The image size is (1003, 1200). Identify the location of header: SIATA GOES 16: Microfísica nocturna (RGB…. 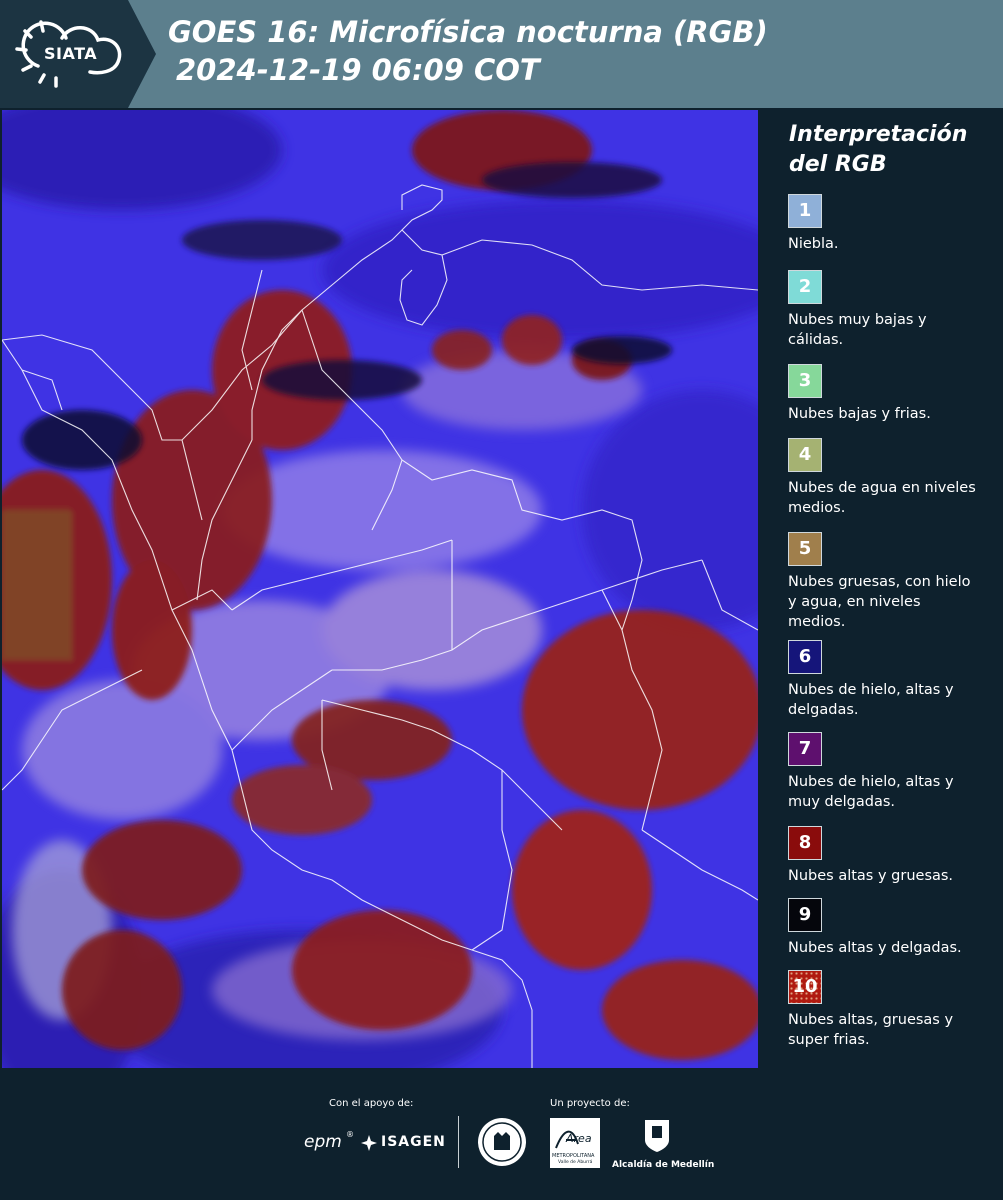
(501, 54).